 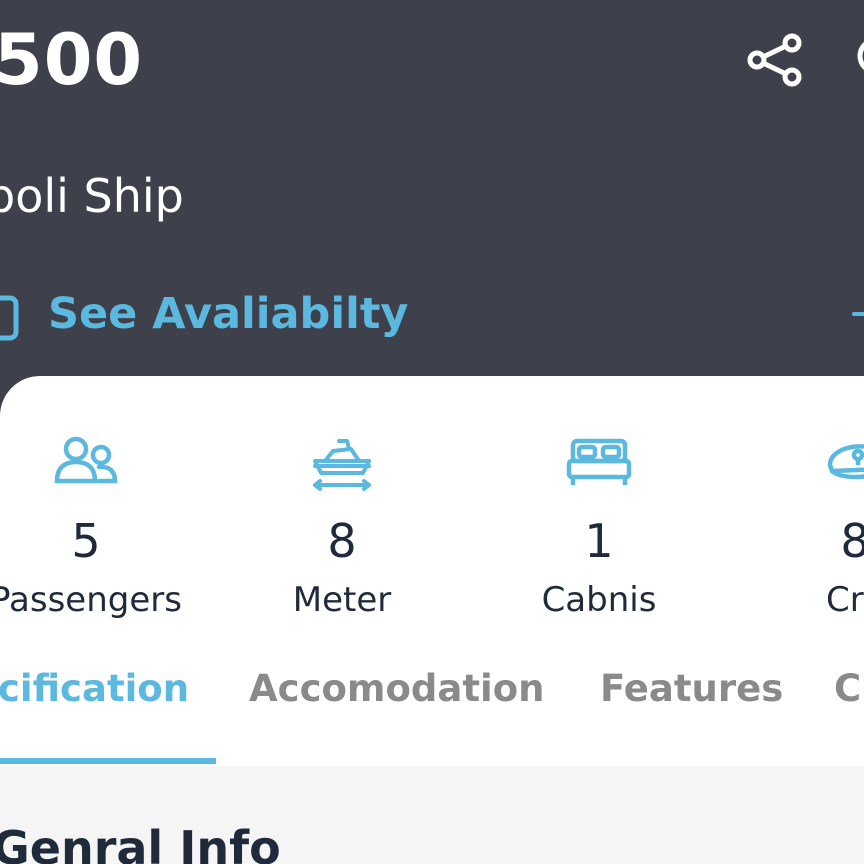 What do you see at coordinates (691, 689) in the screenshot?
I see `tab-features: Features` at bounding box center [691, 689].